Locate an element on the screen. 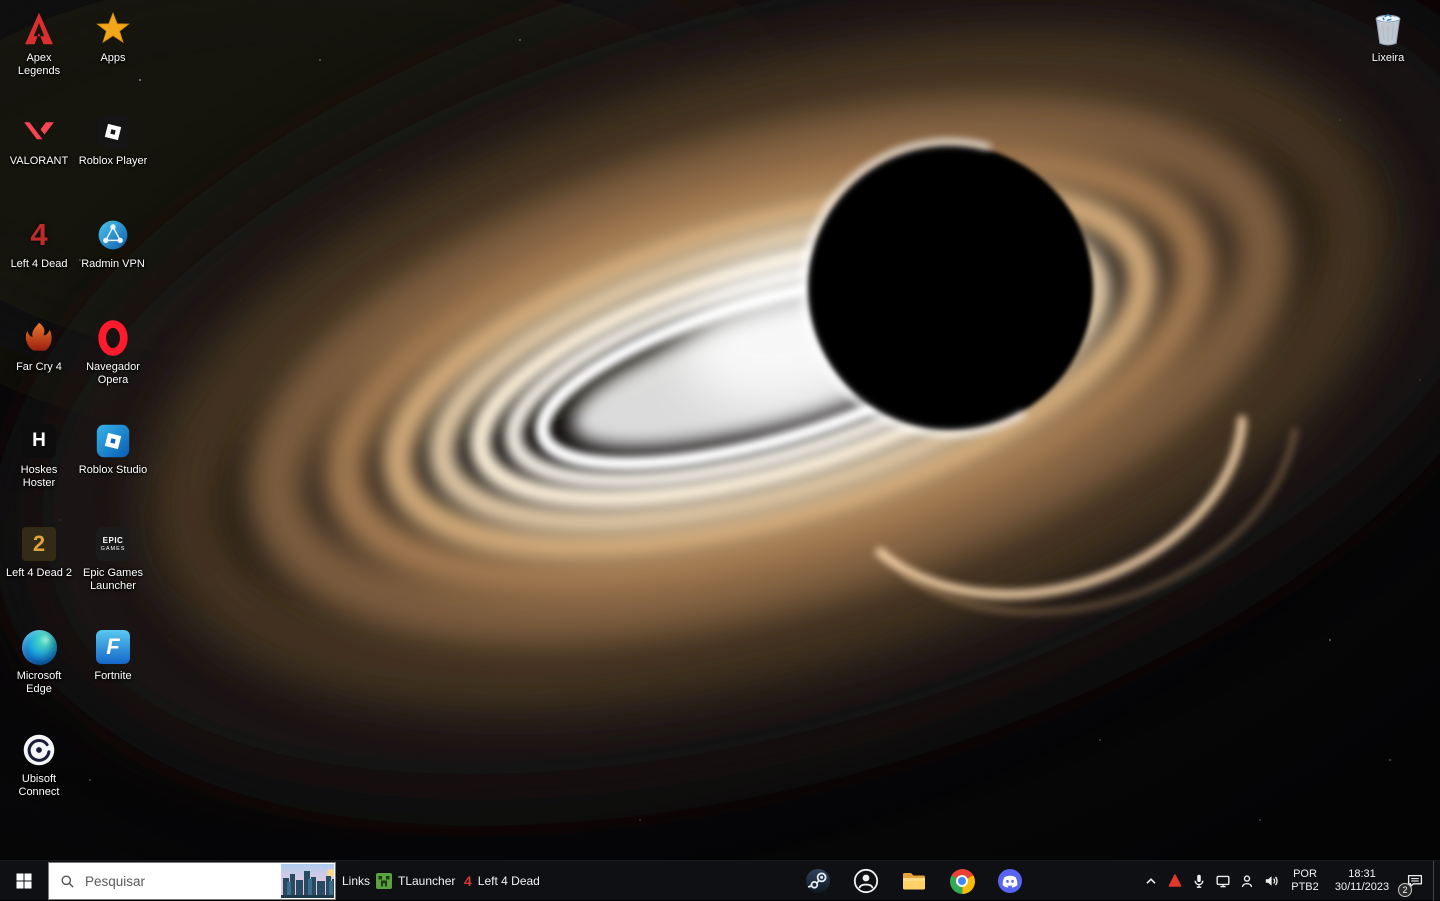 This screenshot has width=1440, height=901. left4dead2-icon: 2 is located at coordinates (39, 544).